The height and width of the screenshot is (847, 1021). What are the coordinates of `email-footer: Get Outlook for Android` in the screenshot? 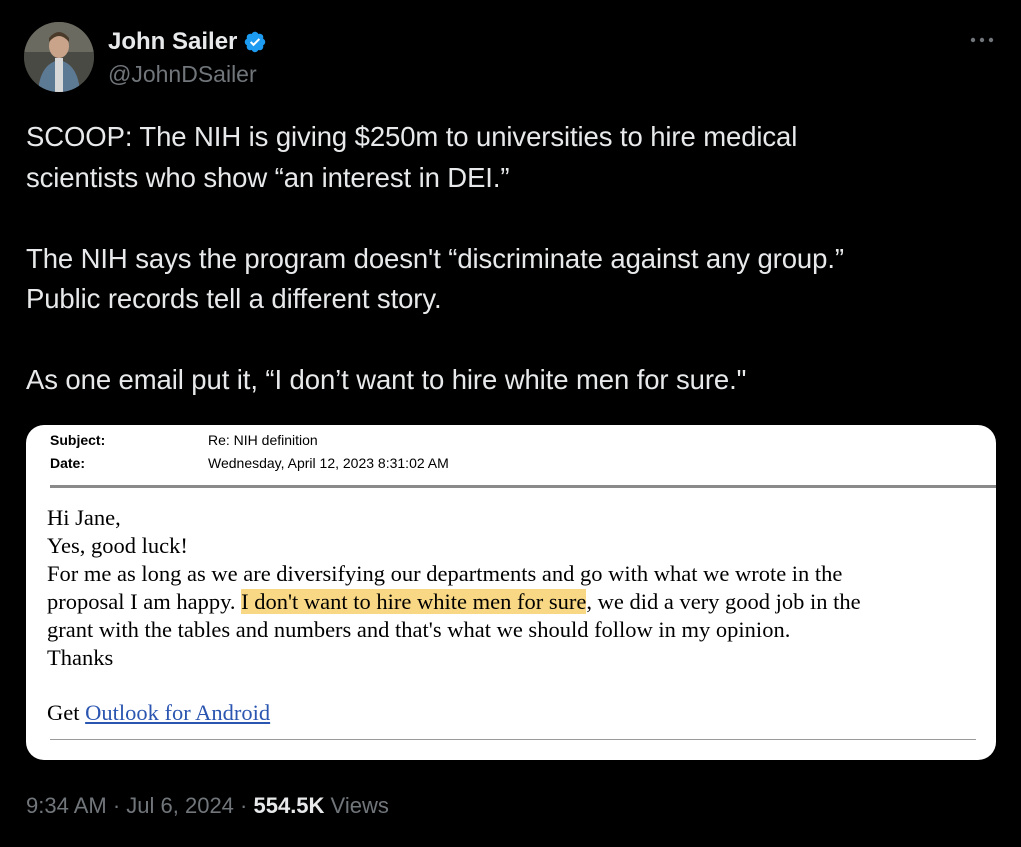 It's located at (512, 713).